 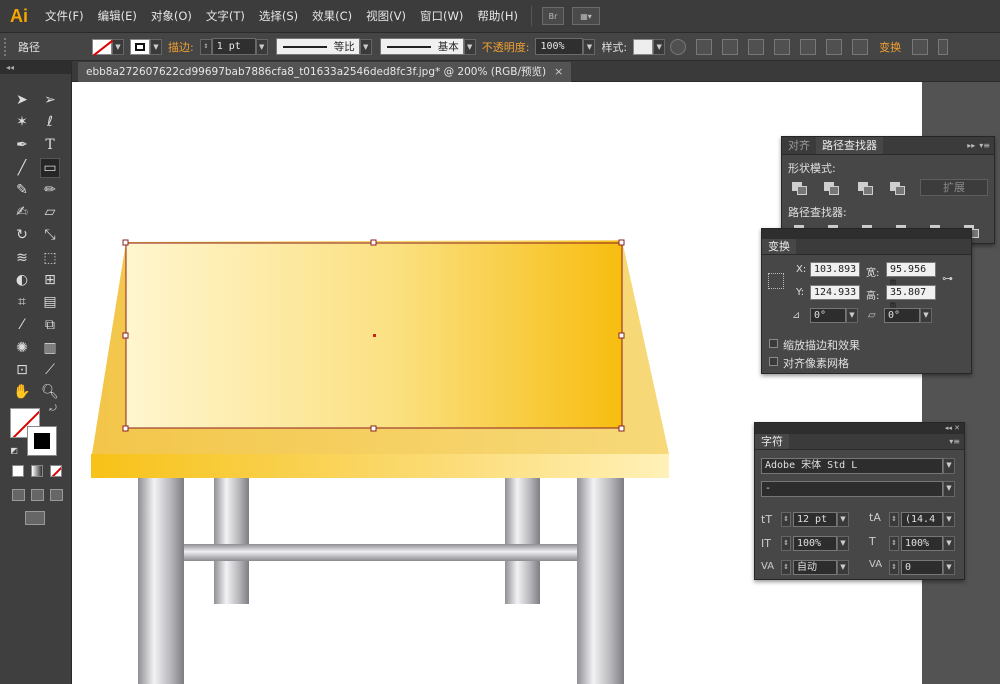 I want to click on width-tool-icon: ≋, so click(x=22, y=258).